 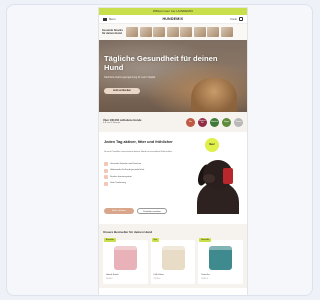 What do you see at coordinates (119, 211) in the screenshot?
I see `learn-more-button: Mehr erfahren` at bounding box center [119, 211].